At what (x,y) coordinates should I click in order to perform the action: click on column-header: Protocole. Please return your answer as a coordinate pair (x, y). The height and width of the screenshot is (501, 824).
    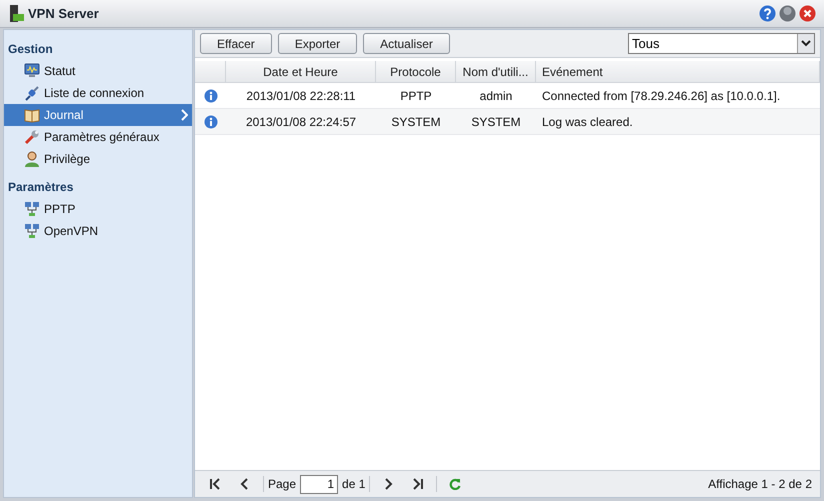
    Looking at the image, I should click on (416, 71).